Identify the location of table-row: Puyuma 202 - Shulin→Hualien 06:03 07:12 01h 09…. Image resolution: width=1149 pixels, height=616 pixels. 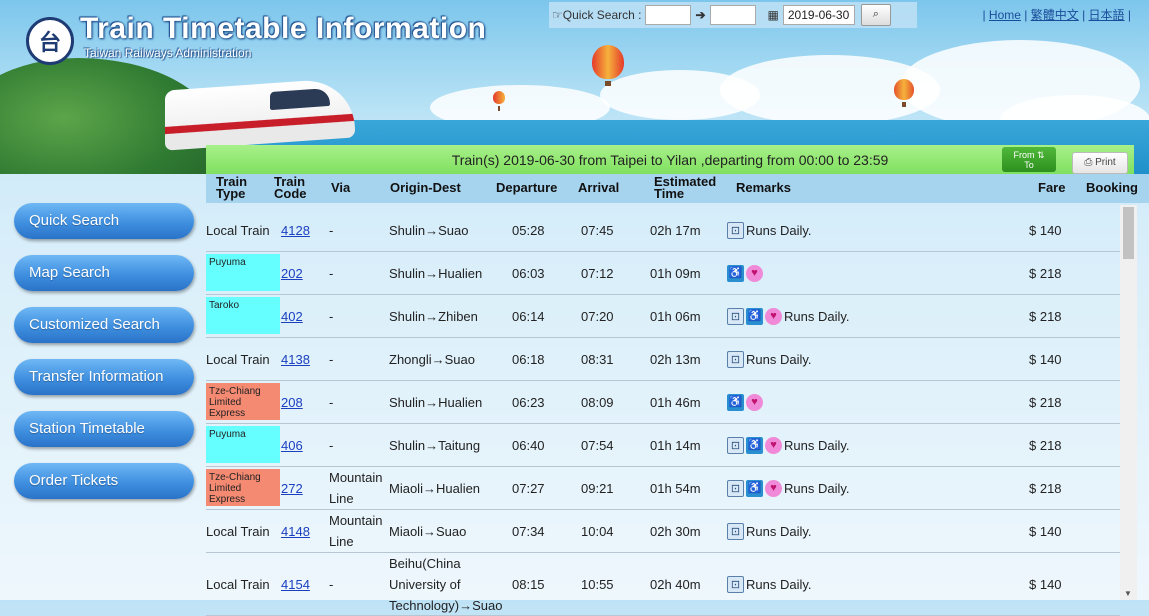
(663, 273).